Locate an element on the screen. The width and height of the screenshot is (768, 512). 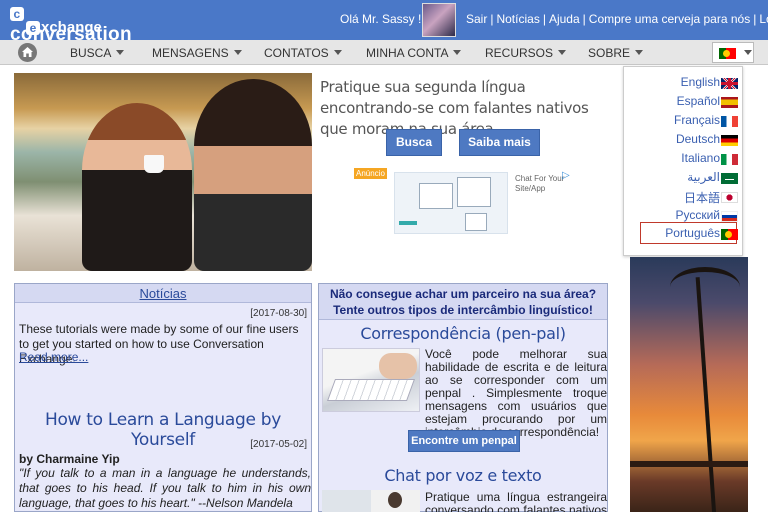
lang-deutsch: Deutsch is located at coordinates (706, 139).